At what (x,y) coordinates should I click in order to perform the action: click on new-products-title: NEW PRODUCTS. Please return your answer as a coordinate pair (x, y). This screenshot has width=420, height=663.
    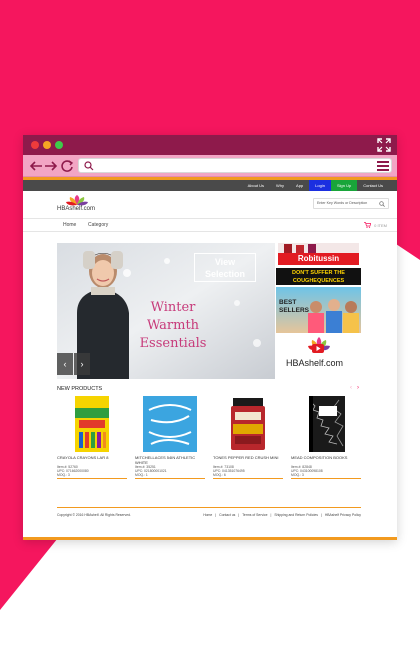
    Looking at the image, I should click on (80, 389).